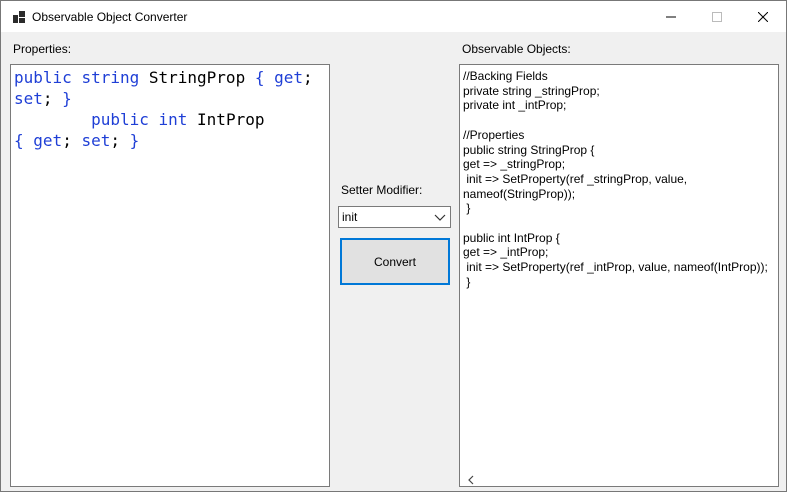  I want to click on observable-objects-label: Observable Objects:, so click(516, 49).